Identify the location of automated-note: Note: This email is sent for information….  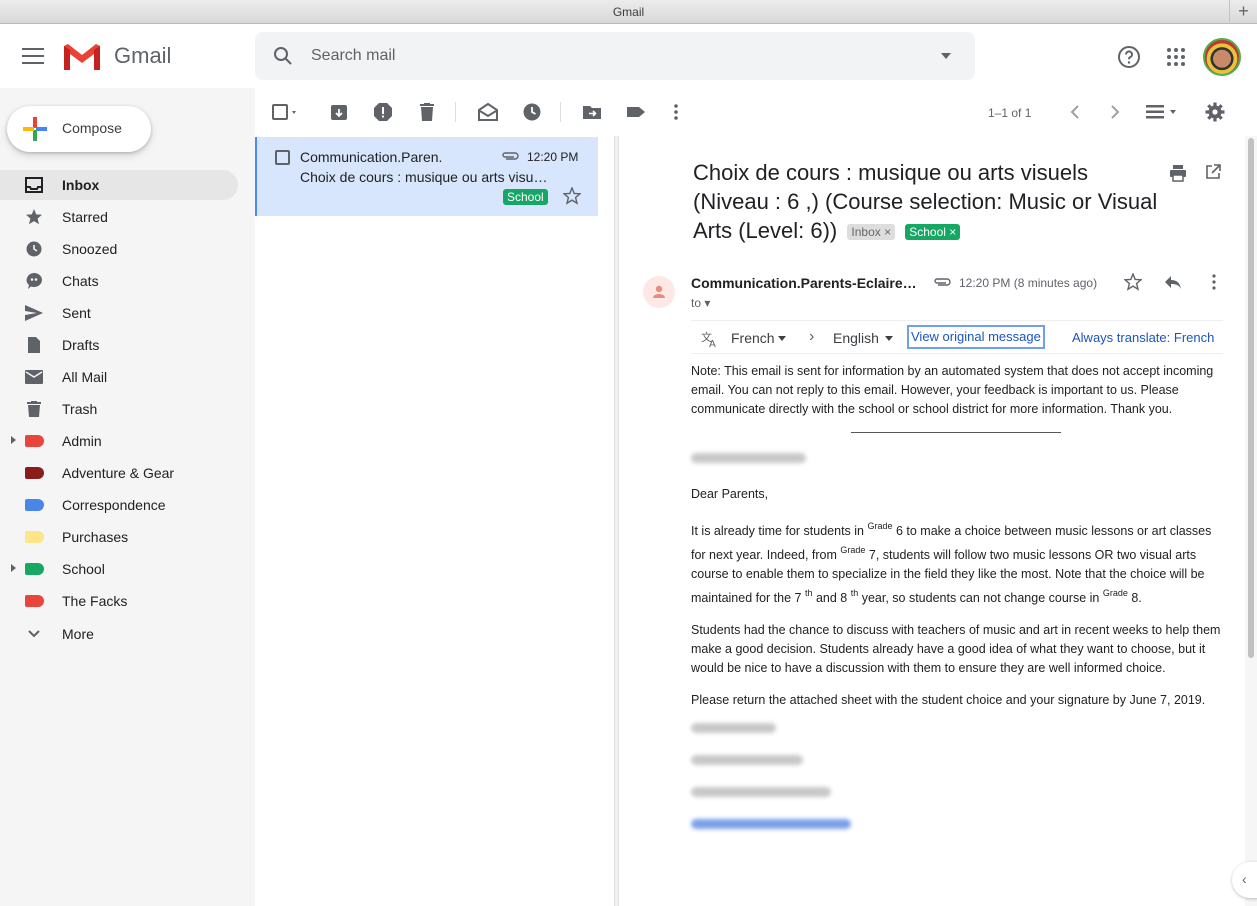
(952, 390).